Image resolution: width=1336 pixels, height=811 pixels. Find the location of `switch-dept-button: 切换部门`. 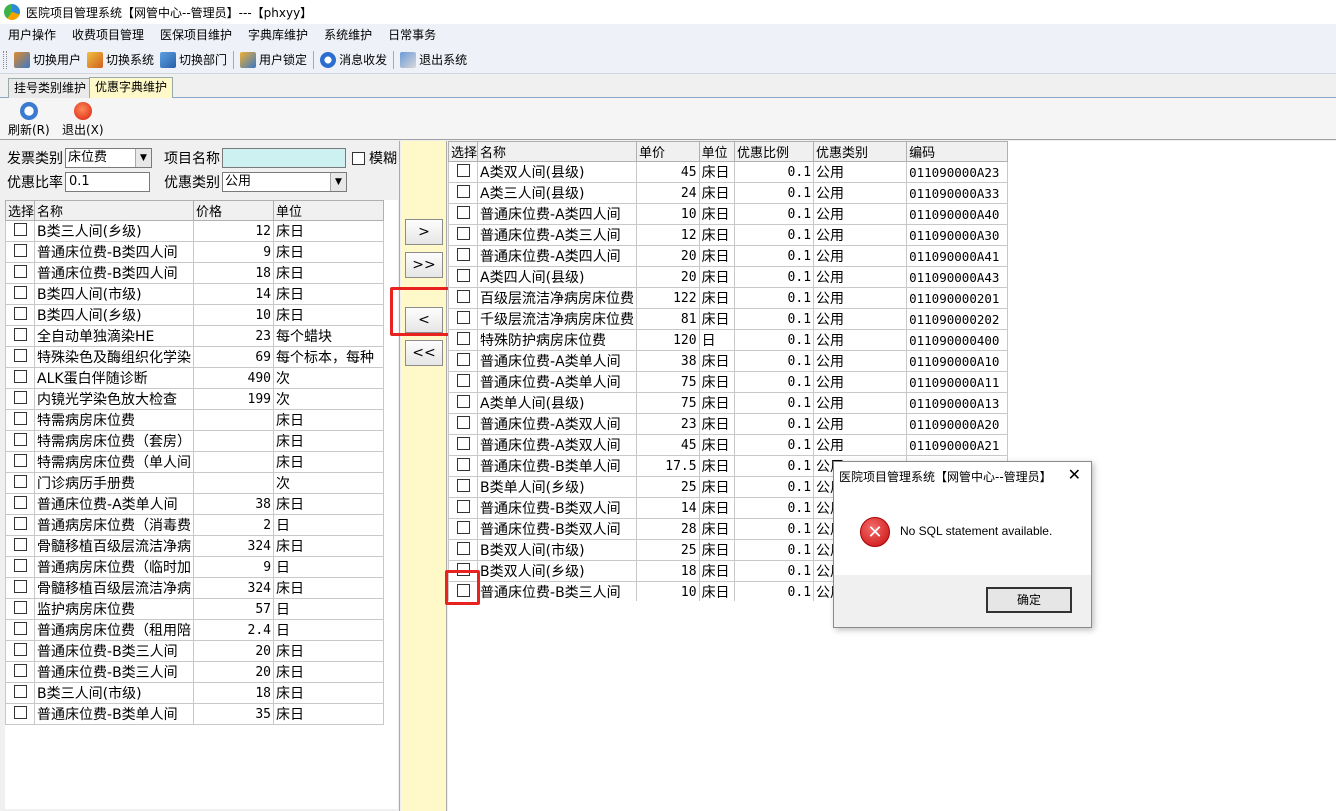

switch-dept-button: 切换部门 is located at coordinates (193, 60).